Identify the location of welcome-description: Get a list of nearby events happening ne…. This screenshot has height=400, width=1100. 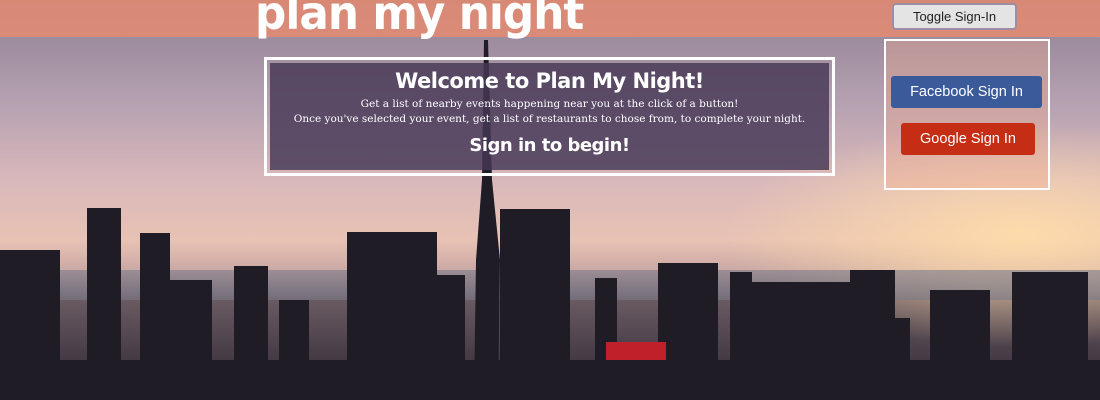
(549, 112).